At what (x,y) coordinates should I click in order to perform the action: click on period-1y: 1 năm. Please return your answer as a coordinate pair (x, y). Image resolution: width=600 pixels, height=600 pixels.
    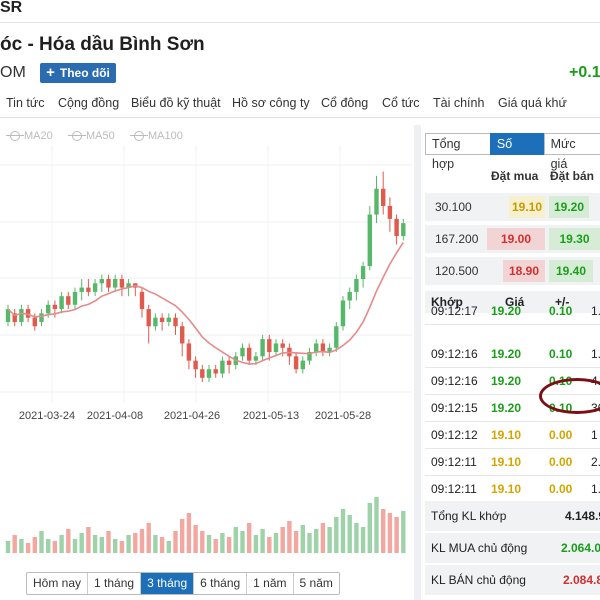
    Looking at the image, I should click on (270, 583).